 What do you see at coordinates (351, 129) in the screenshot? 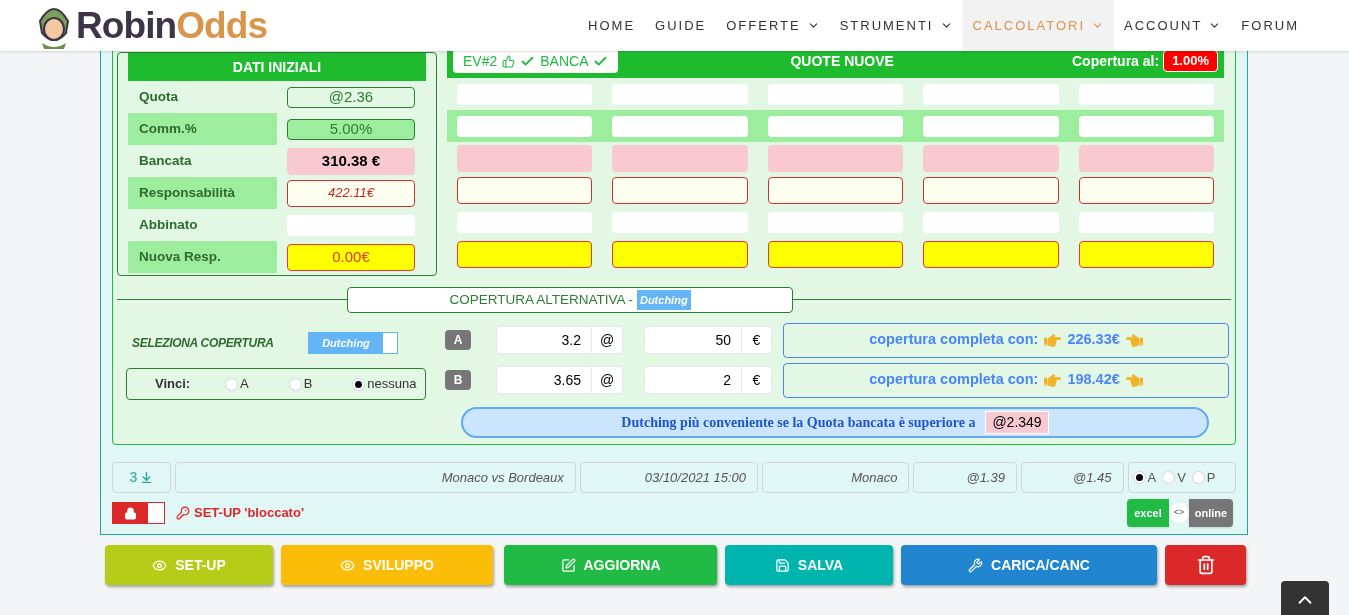
I see `value-field: 5.00%` at bounding box center [351, 129].